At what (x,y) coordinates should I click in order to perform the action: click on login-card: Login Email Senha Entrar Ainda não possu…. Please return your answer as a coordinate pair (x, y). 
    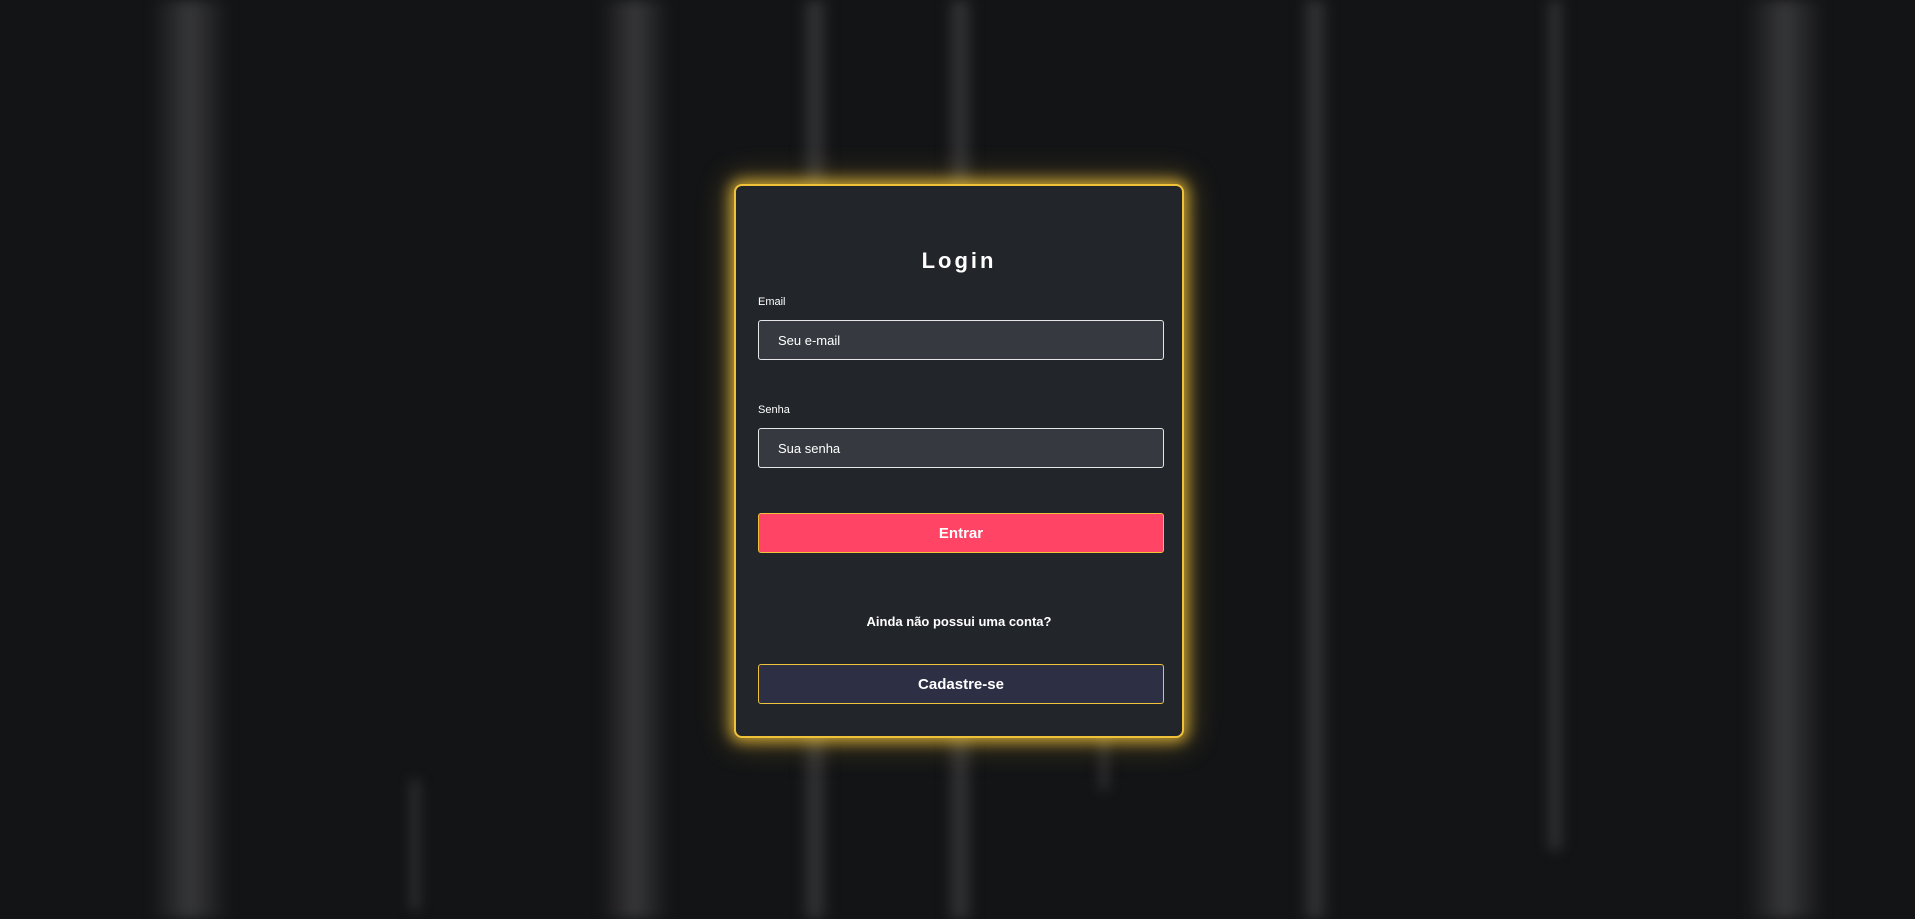
    Looking at the image, I should click on (959, 461).